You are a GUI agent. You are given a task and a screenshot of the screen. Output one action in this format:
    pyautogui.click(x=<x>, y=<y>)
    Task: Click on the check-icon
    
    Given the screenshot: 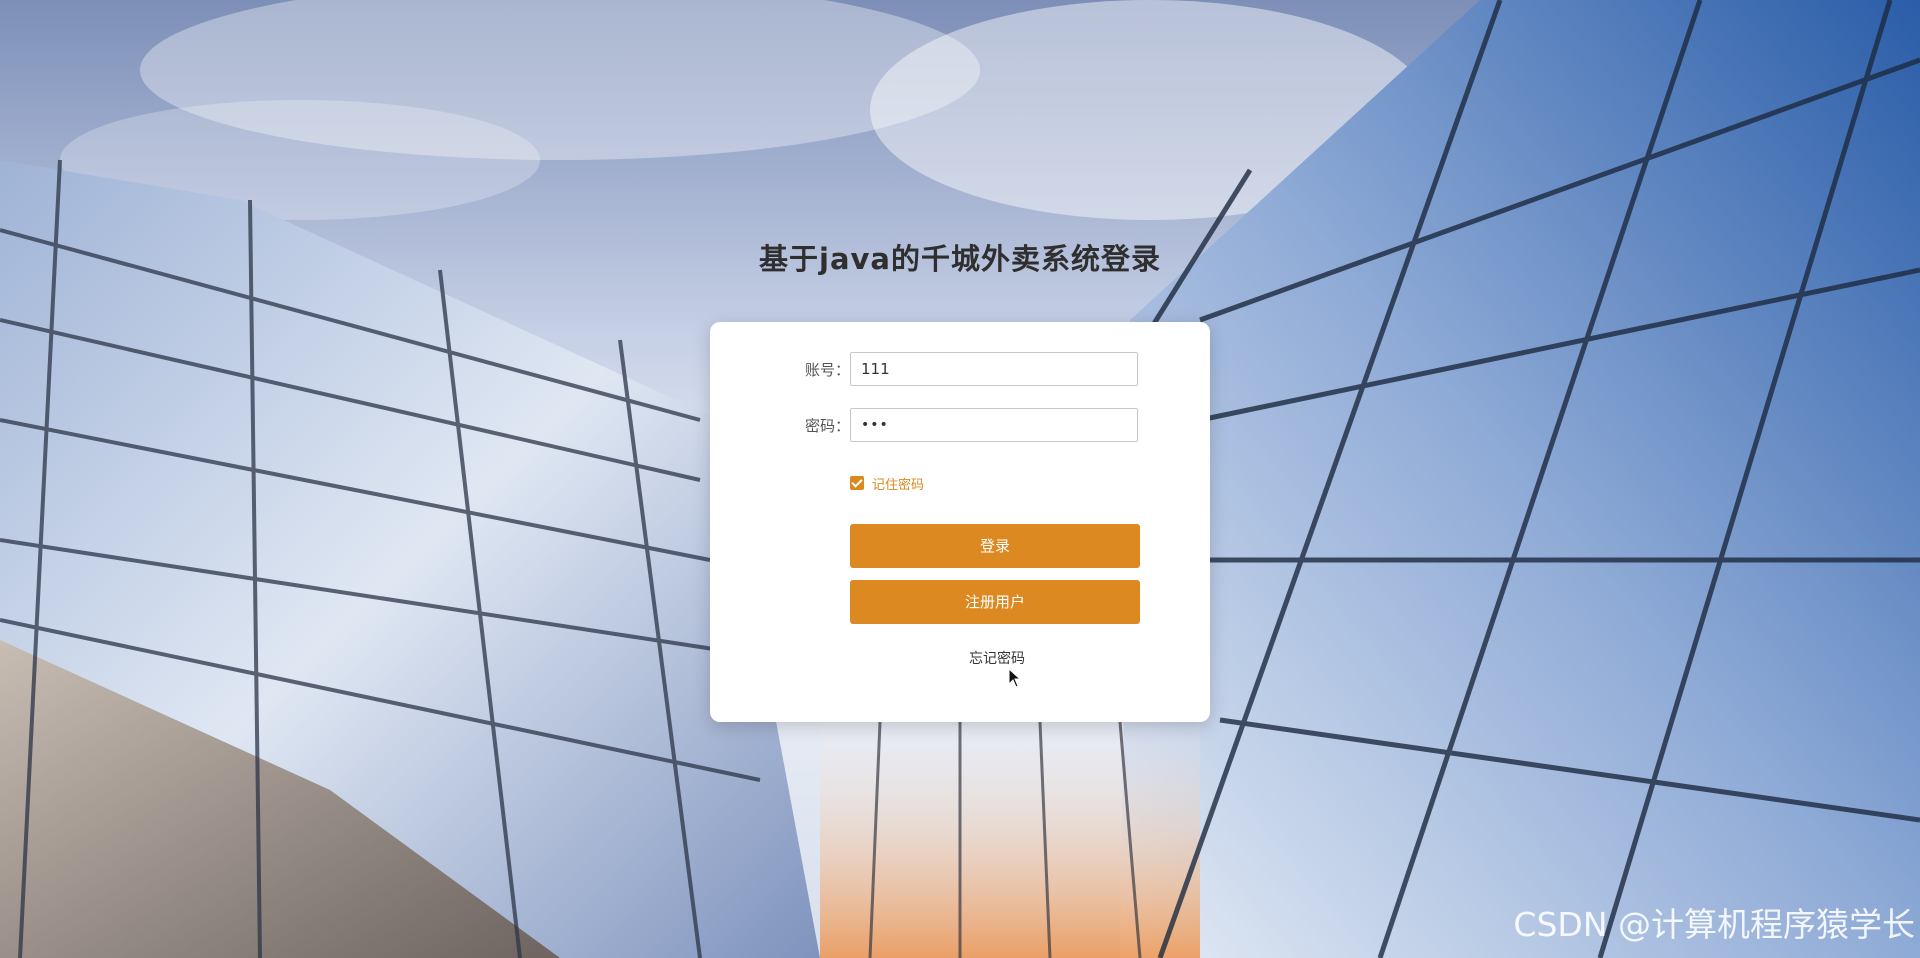 What is the action you would take?
    pyautogui.click(x=857, y=483)
    